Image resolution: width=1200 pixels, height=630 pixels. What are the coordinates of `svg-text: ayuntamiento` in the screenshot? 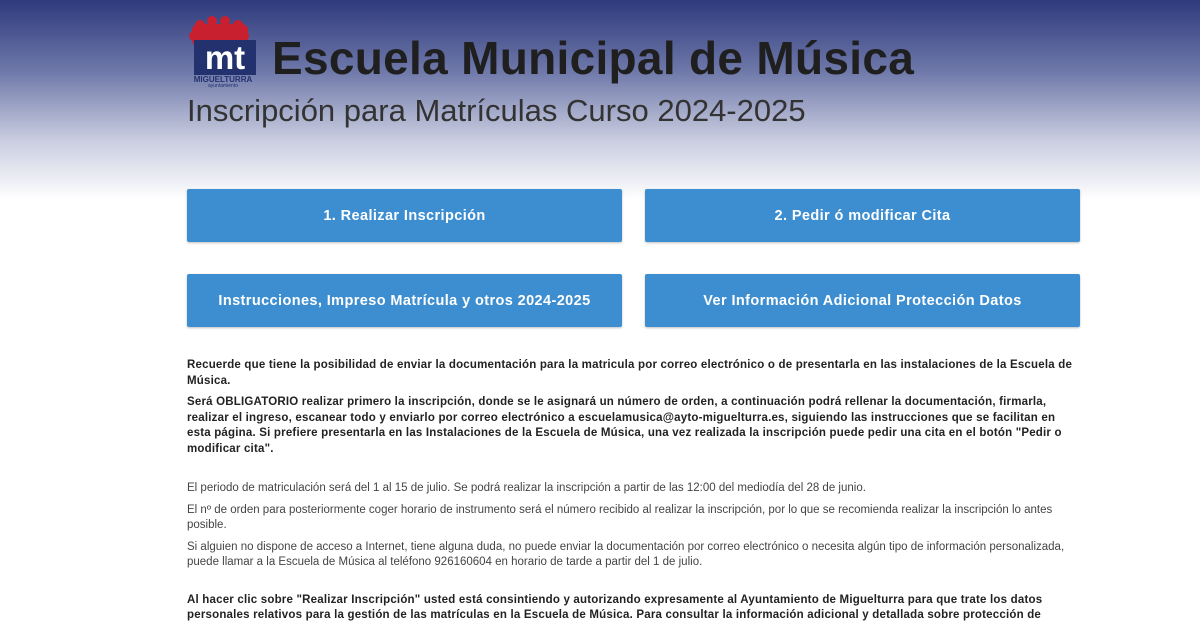 It's located at (223, 85).